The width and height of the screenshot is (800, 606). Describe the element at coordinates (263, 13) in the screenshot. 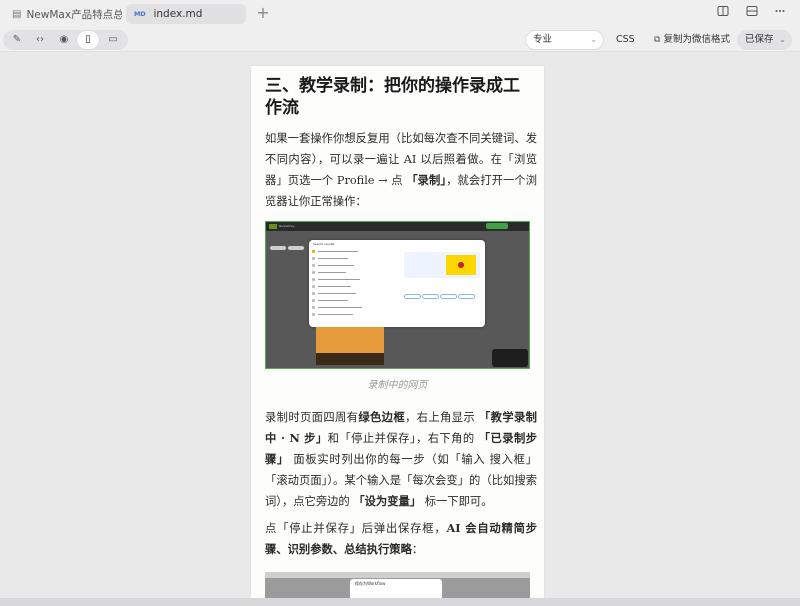

I see `new-tab-button: +` at that location.